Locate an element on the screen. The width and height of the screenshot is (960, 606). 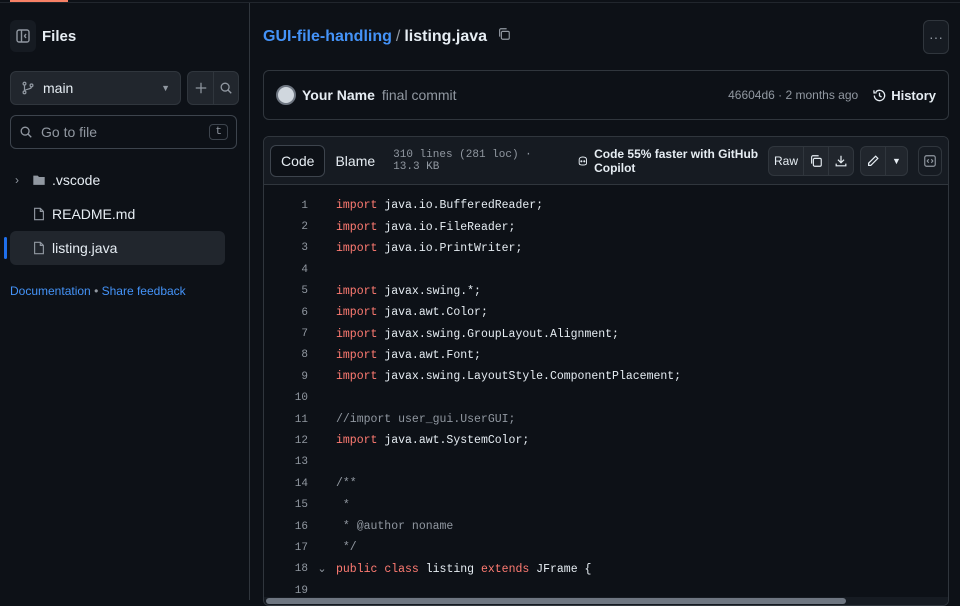
code-text: import java.io.BufferedReader; is located at coordinates (439, 205).